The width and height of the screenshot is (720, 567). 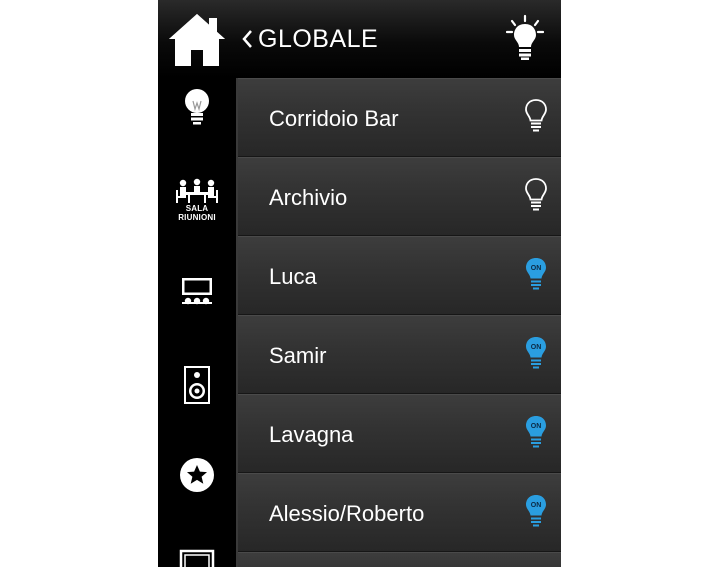 I want to click on sidebar: SALA RIUNIONI, so click(x=197, y=322).